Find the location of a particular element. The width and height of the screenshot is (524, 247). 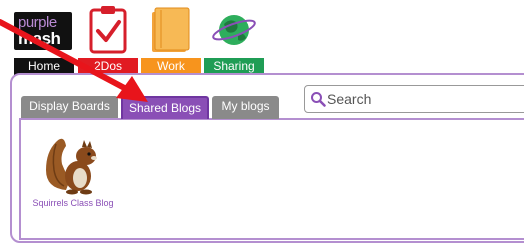

nav-home: purple mash Home is located at coordinates (44, 37).